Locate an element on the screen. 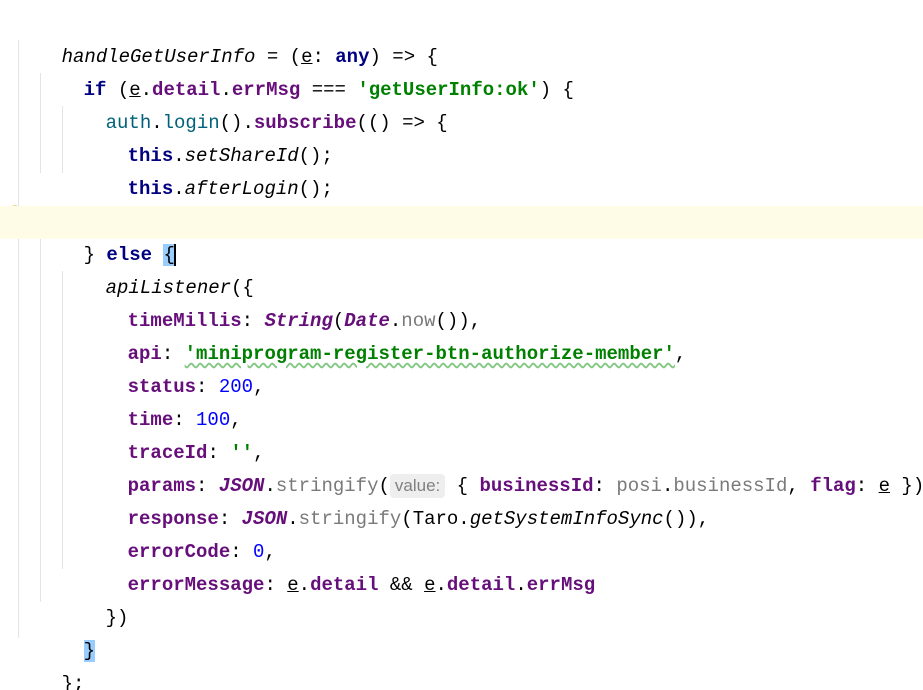  code-line: }, ({ errMsg }) => {}); is located at coordinates (461, 203).